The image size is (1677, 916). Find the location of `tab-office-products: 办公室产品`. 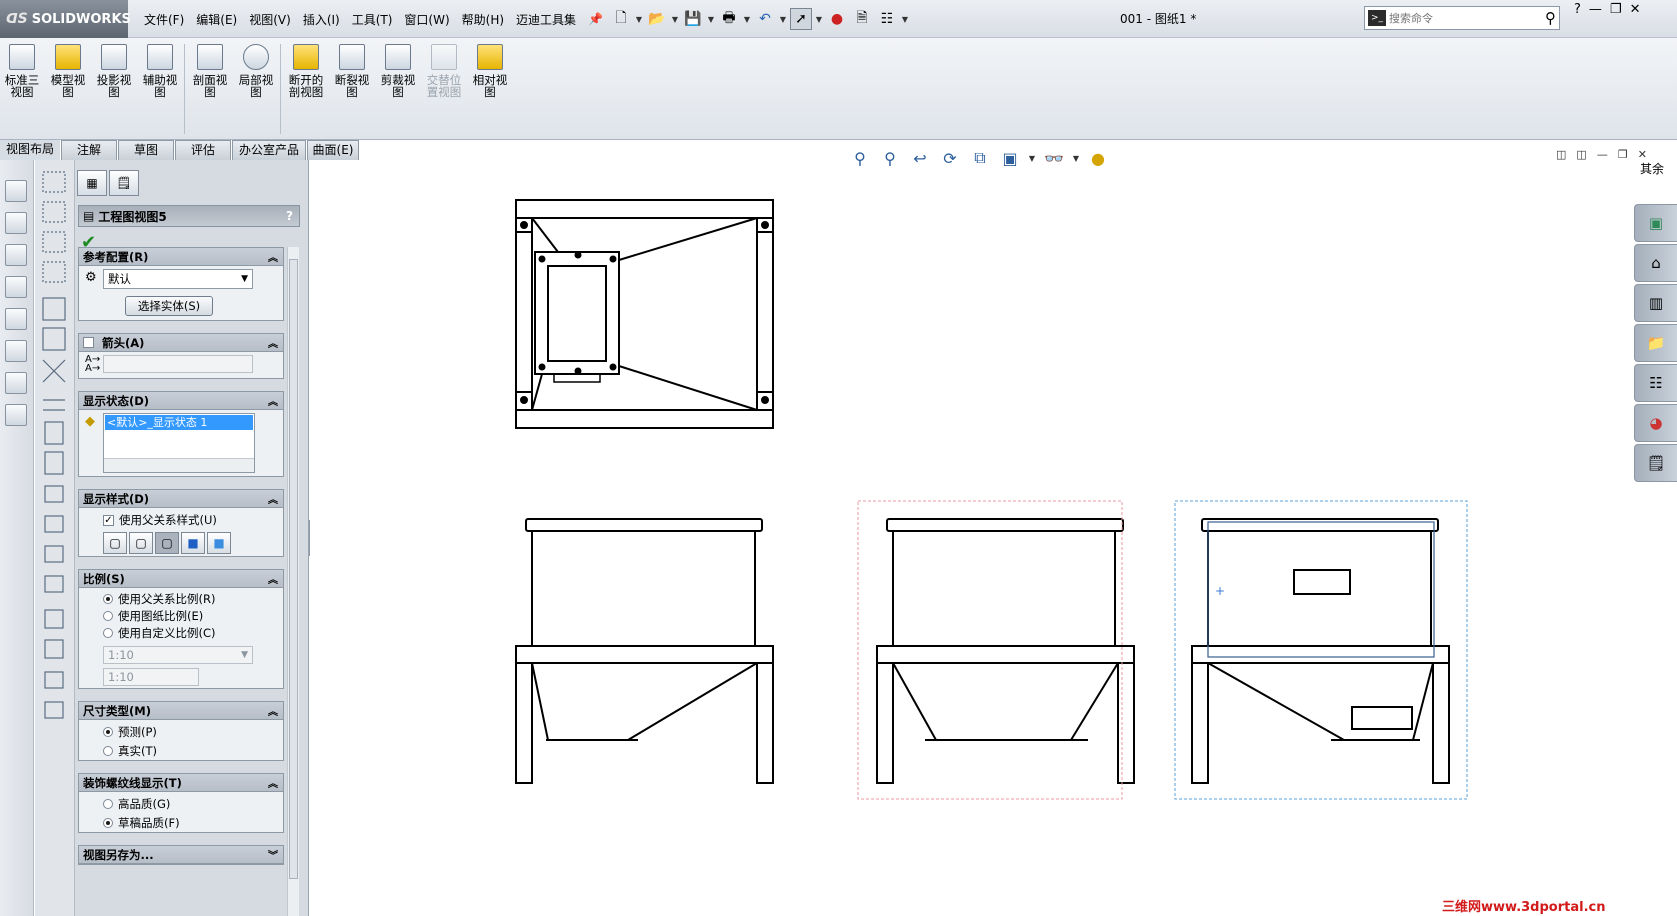

tab-office-products: 办公室产品 is located at coordinates (269, 150).